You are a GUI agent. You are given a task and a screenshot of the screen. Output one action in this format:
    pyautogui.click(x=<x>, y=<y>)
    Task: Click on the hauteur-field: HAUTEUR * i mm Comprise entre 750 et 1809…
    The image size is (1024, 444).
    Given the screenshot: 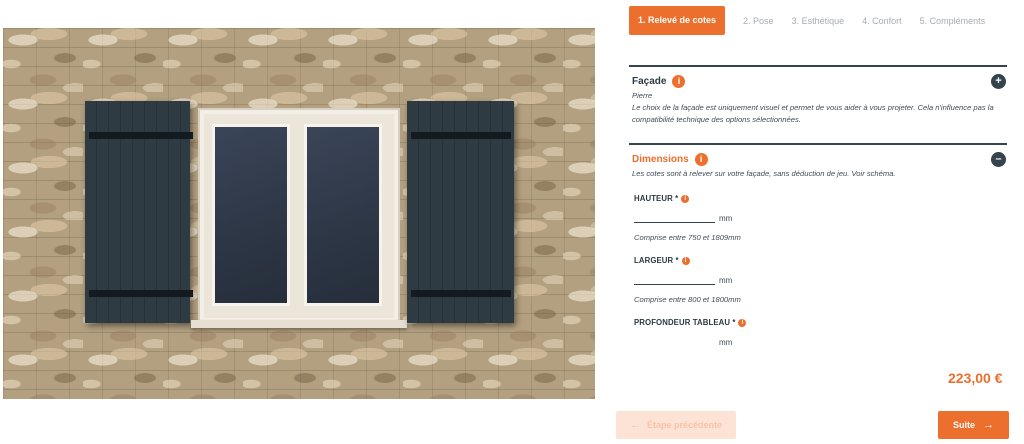 What is the action you would take?
    pyautogui.click(x=818, y=218)
    